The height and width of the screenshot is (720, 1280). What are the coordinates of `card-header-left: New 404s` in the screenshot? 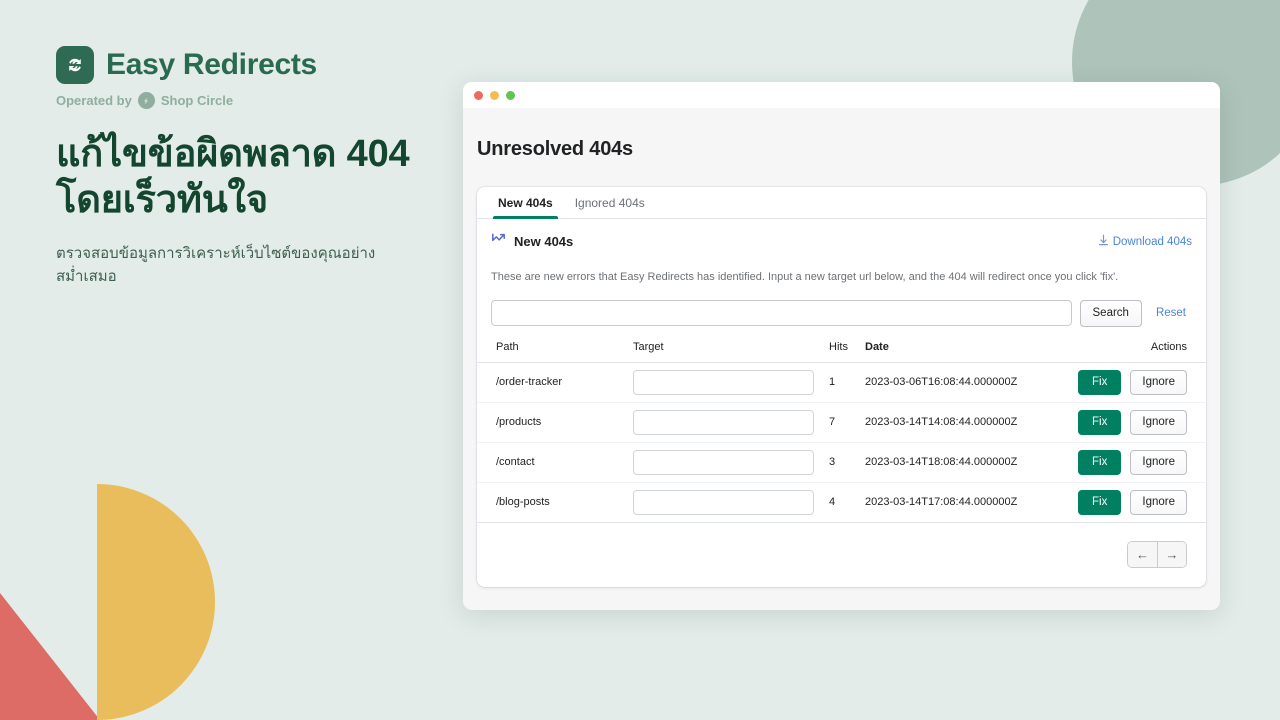 It's located at (532, 241).